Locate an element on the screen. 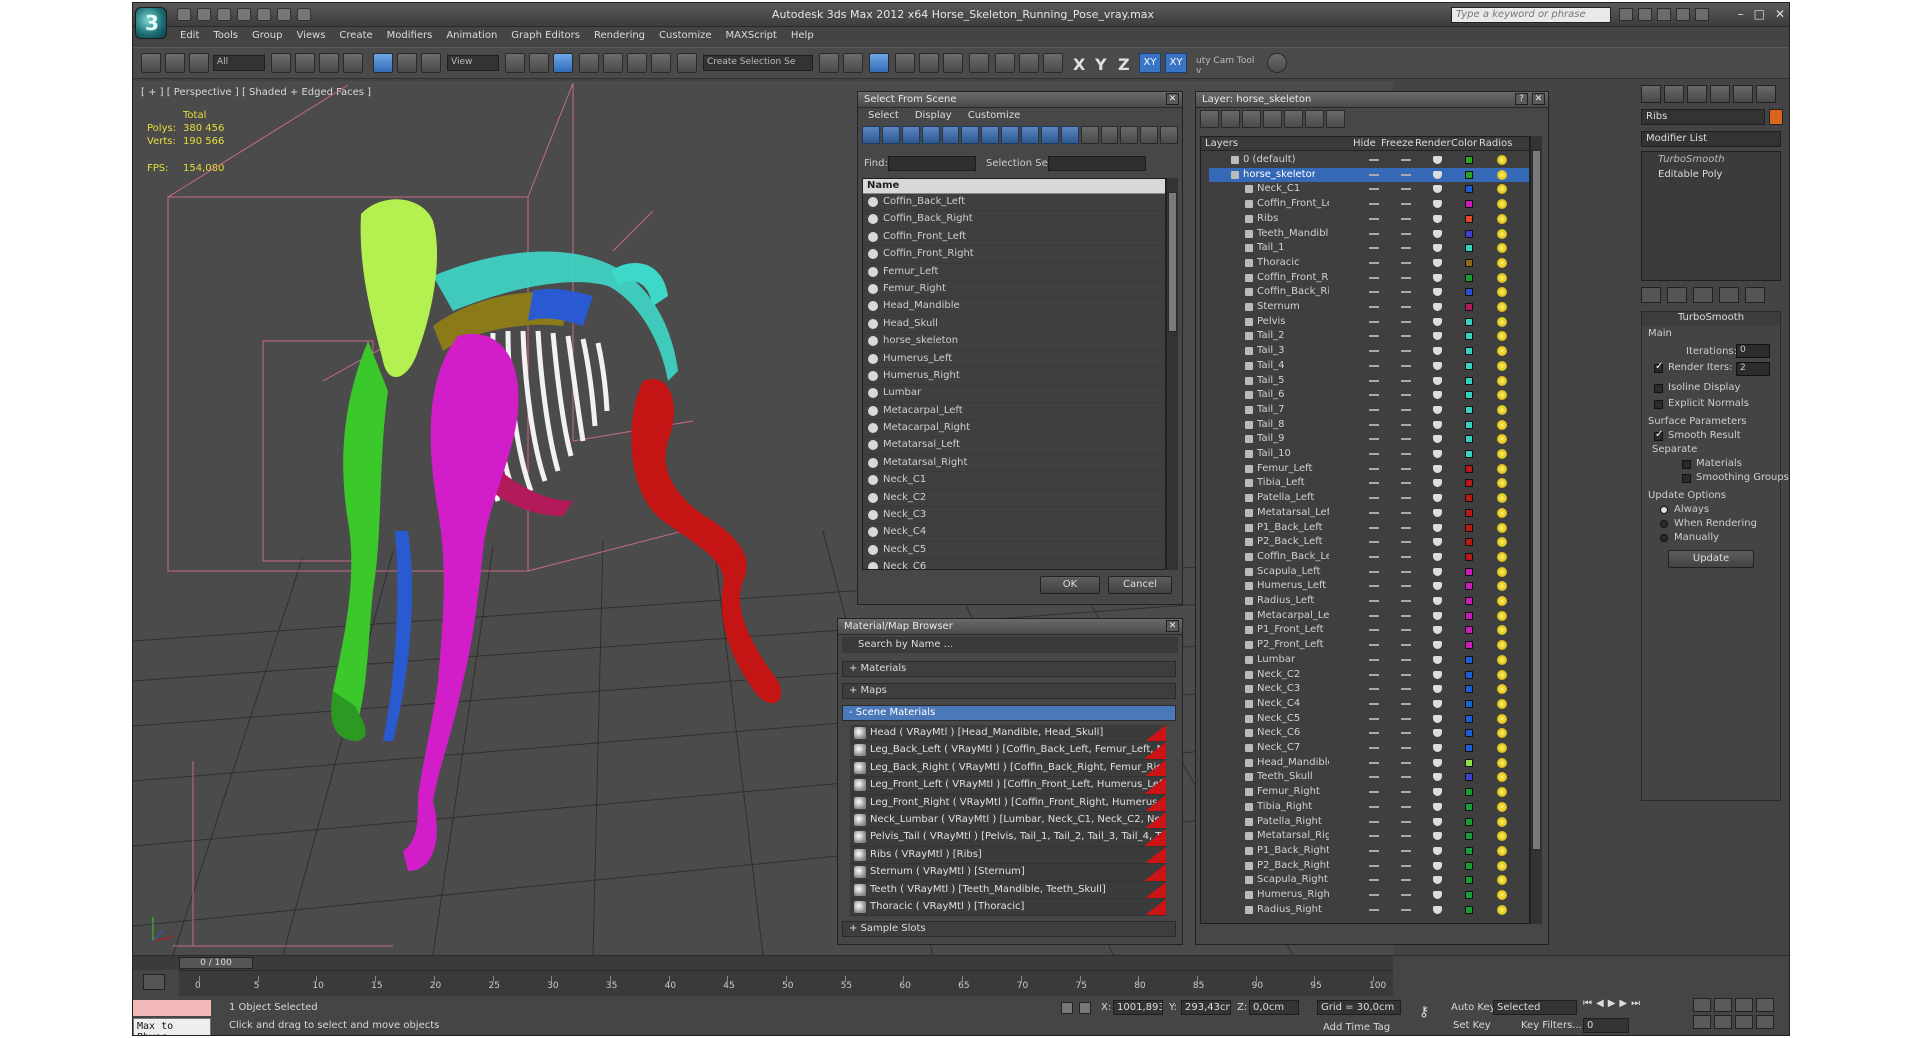  hold-icon is located at coordinates (284, 14).